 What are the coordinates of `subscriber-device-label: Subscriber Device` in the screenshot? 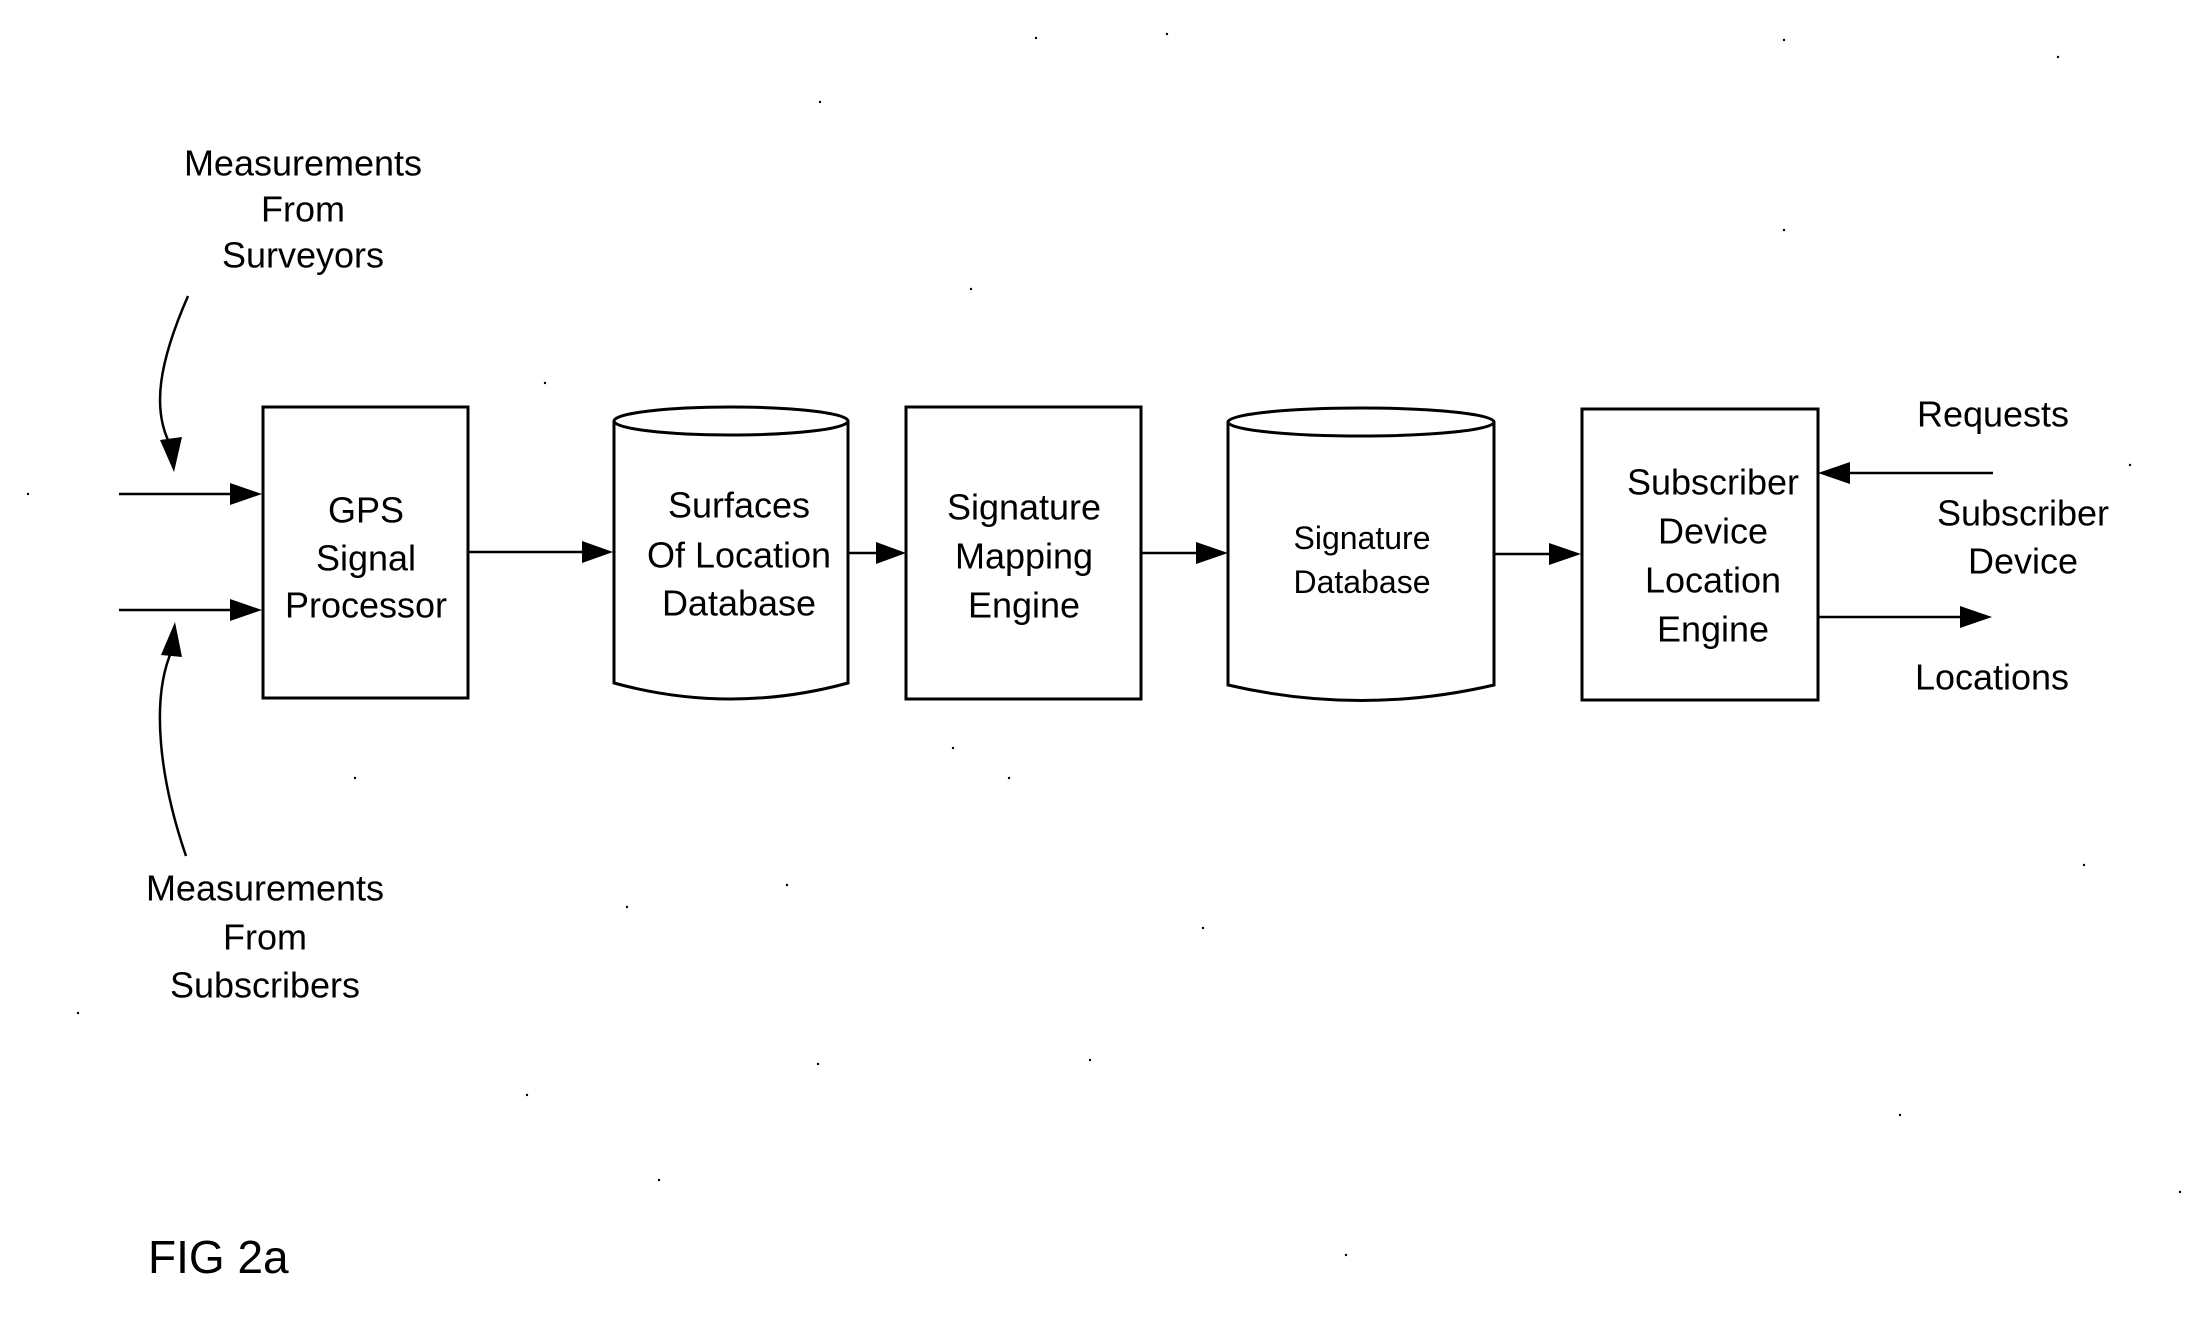 It's located at (2023, 537).